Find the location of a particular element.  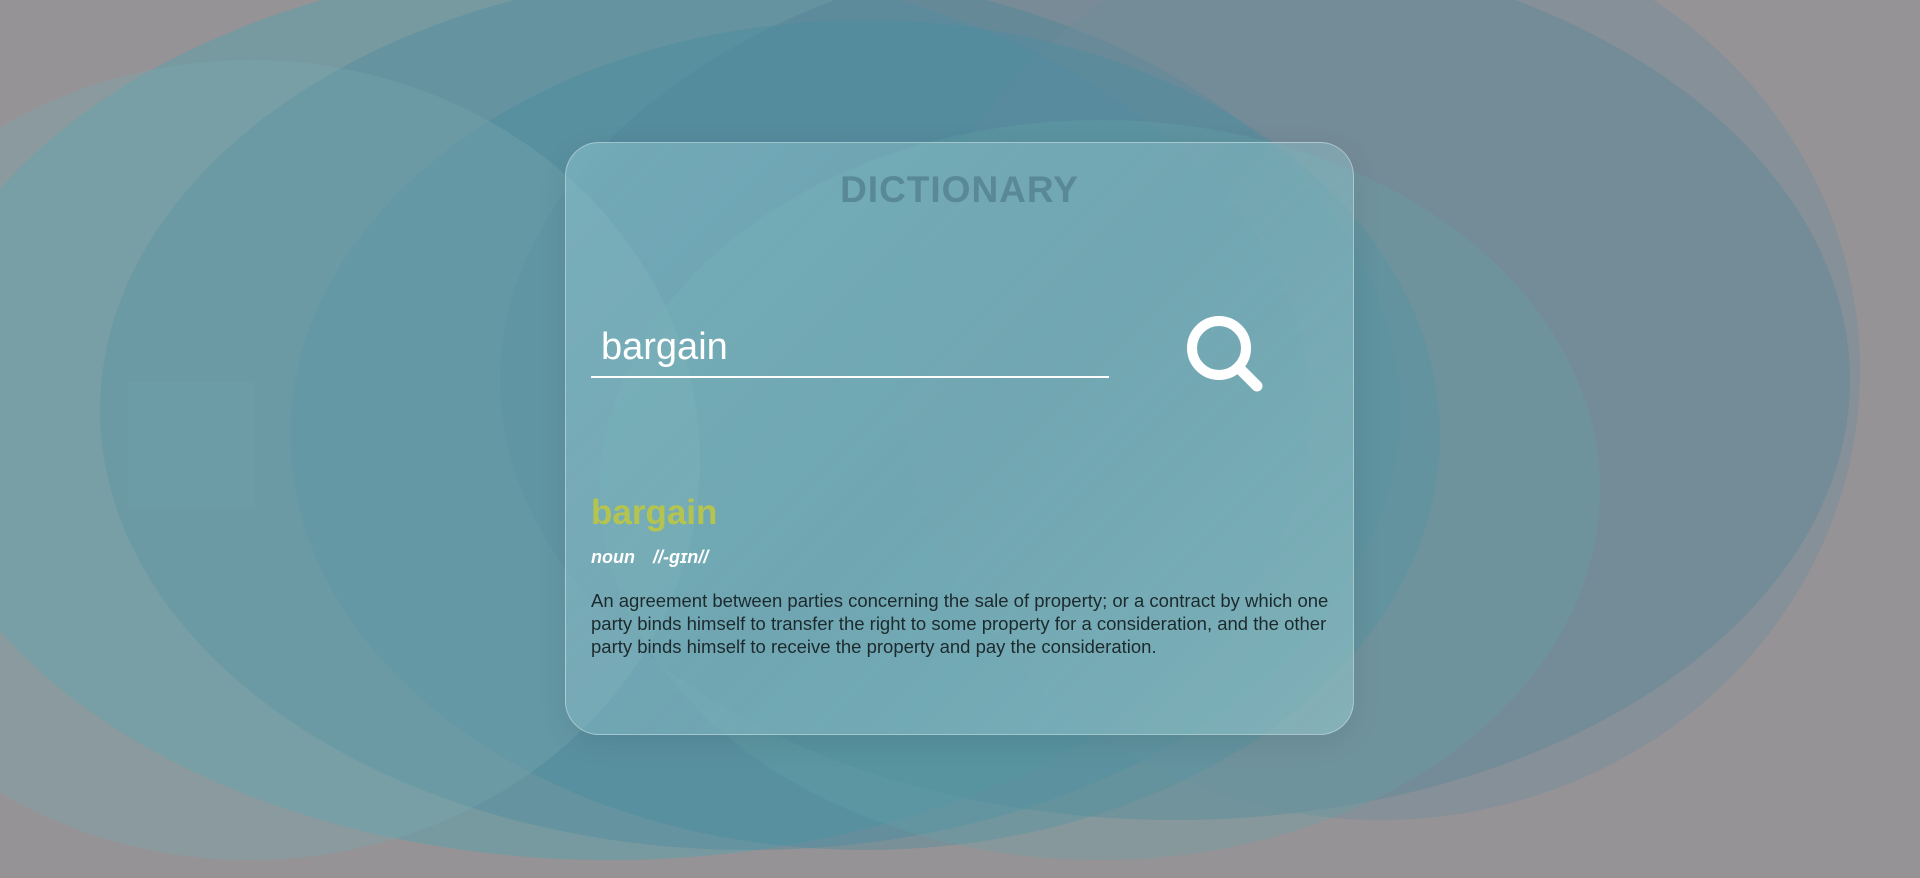

result-word: bargain is located at coordinates (654, 512).